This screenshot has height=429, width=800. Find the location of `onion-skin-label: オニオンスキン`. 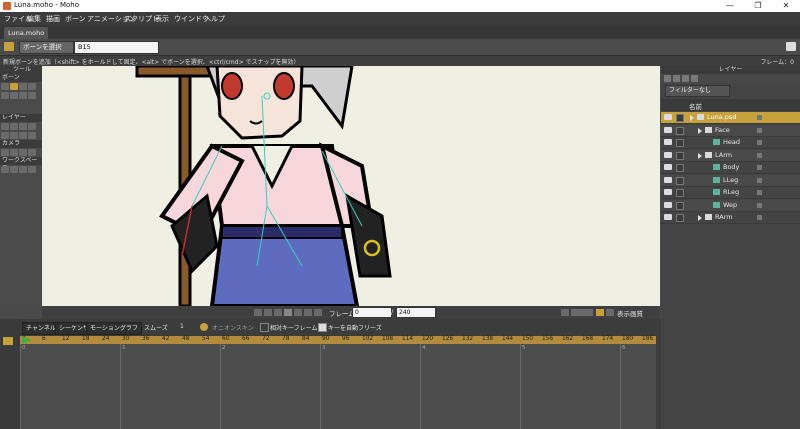

onion-skin-label: オニオンスキン is located at coordinates (233, 327).